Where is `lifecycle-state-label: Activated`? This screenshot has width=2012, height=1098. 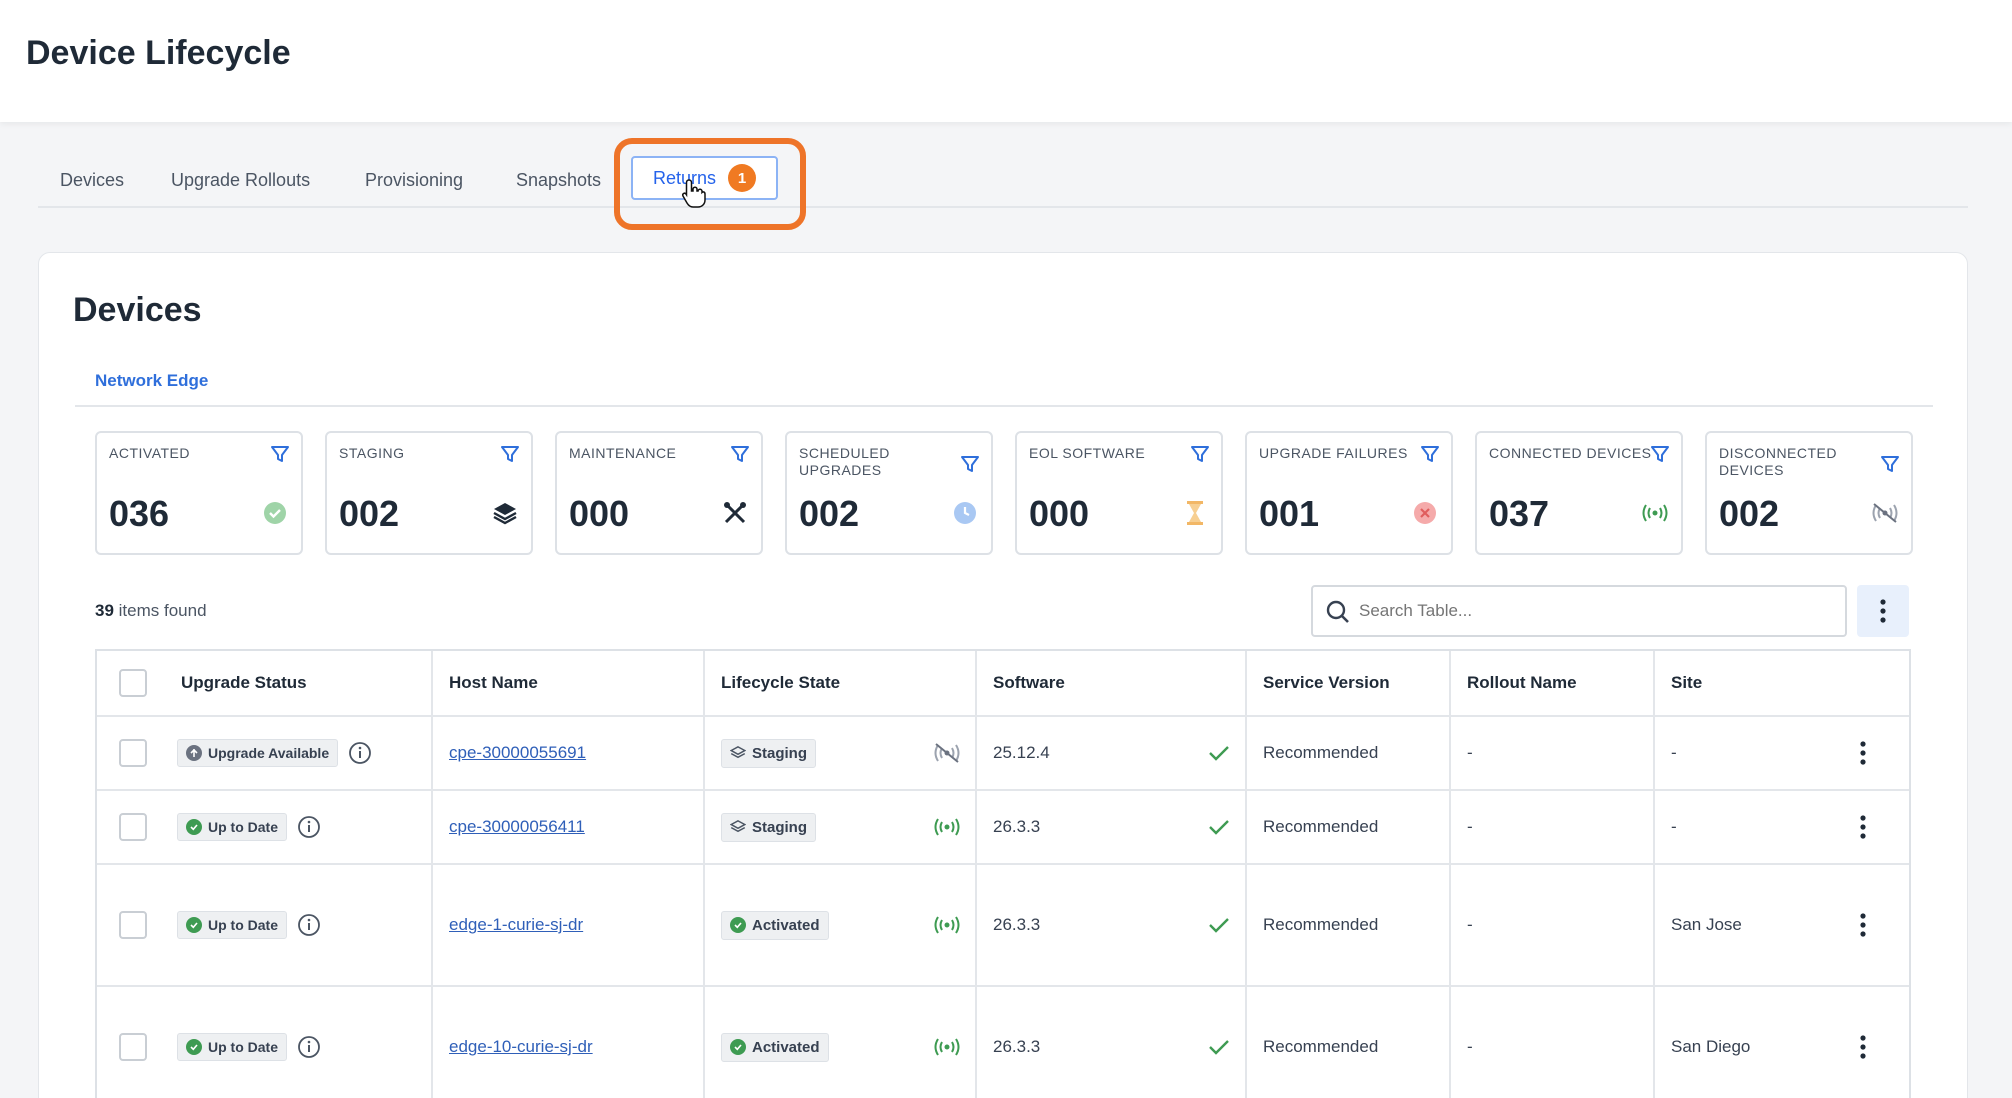 lifecycle-state-label: Activated is located at coordinates (786, 925).